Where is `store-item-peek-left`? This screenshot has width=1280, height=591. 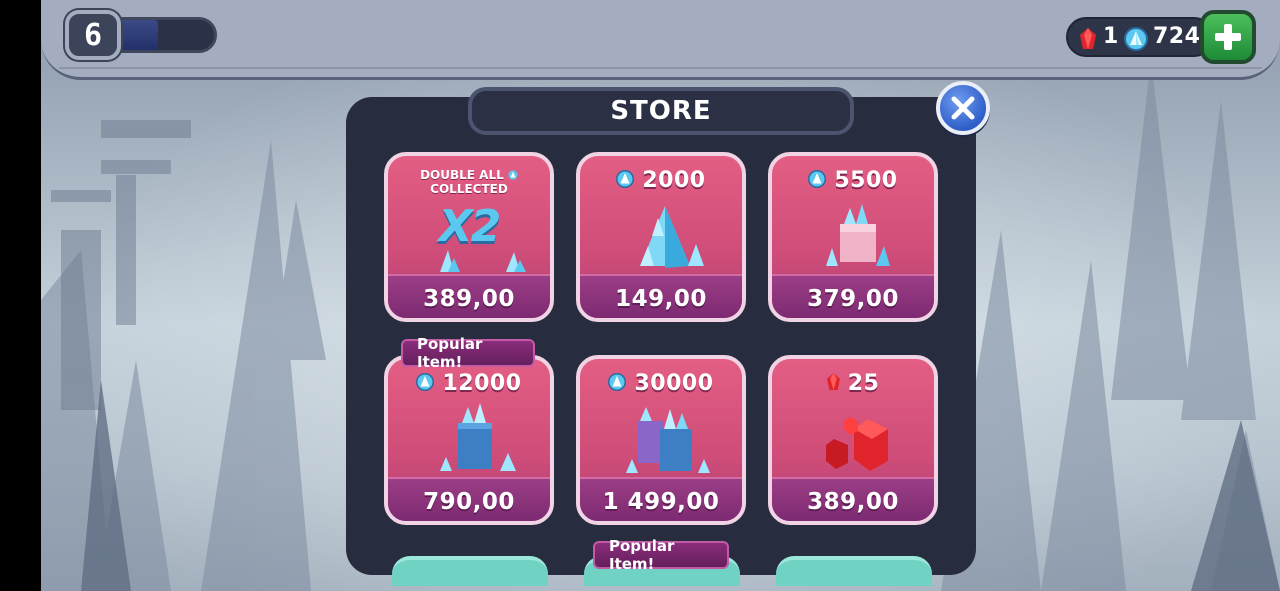 store-item-peek-left is located at coordinates (470, 571).